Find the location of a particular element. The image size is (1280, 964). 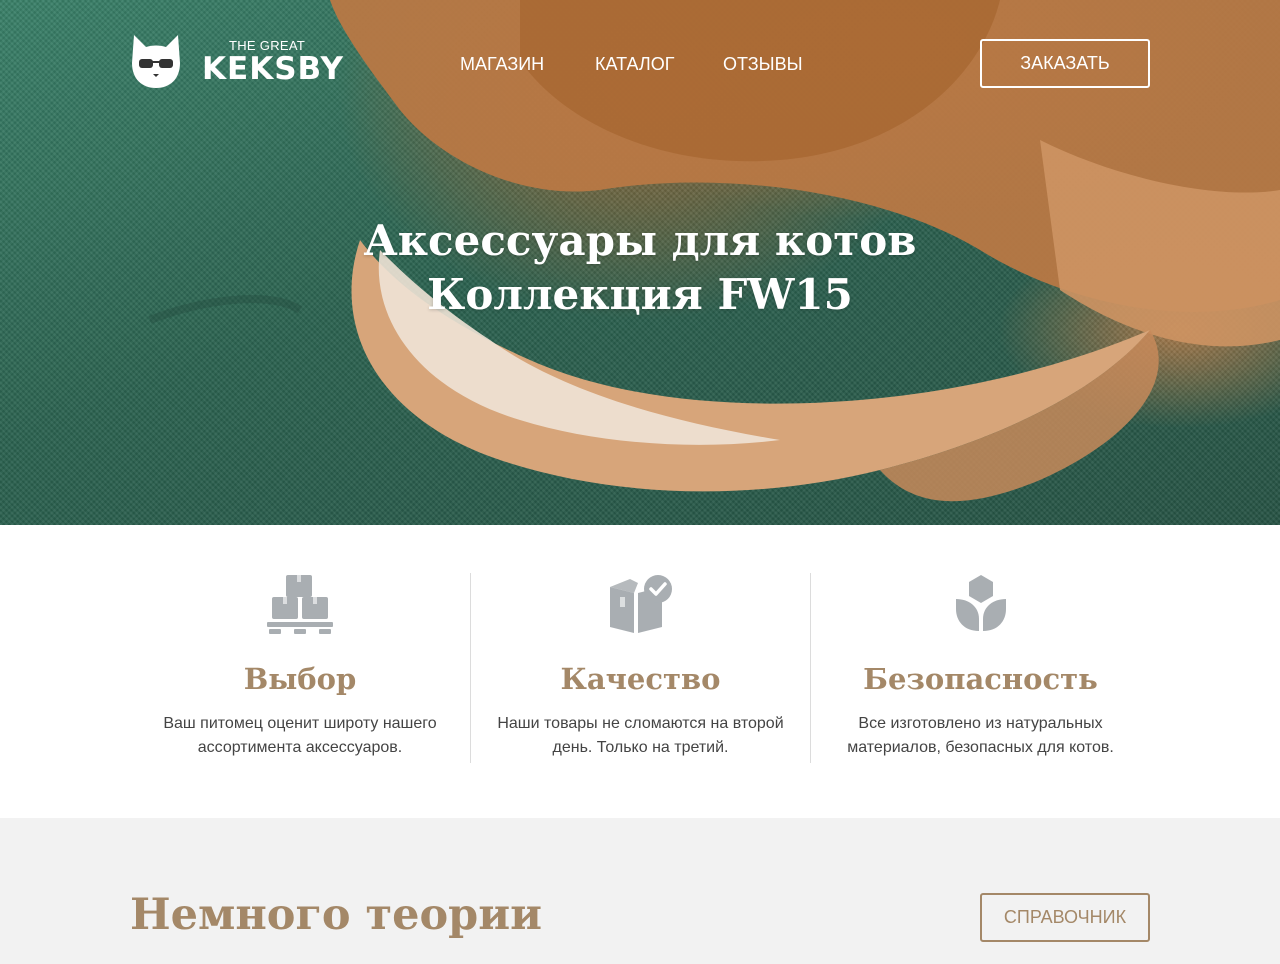

leaf-sprout-icon is located at coordinates (980, 603).